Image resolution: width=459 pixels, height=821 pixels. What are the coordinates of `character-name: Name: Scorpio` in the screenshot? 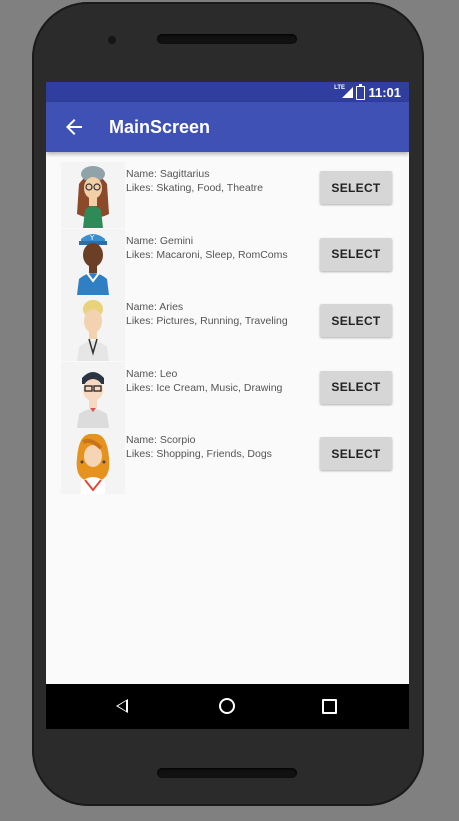 It's located at (161, 440).